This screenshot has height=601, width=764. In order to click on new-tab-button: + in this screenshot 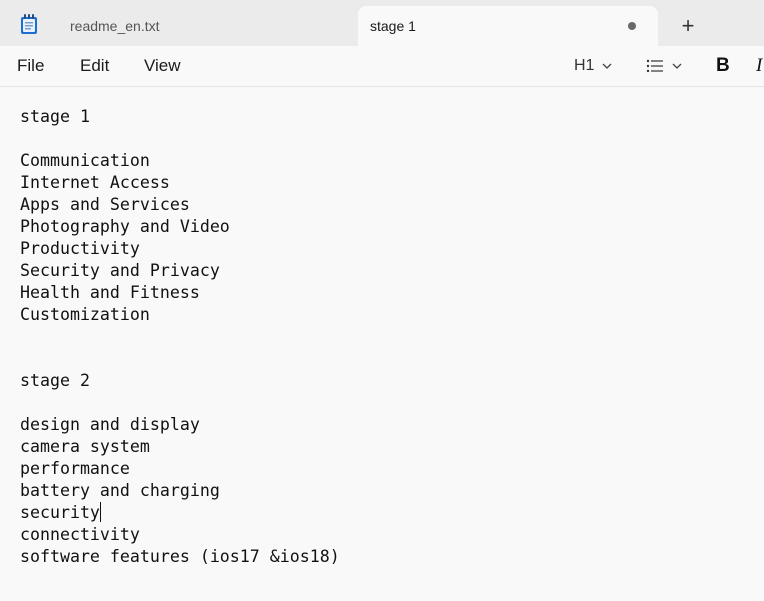, I will do `click(688, 26)`.